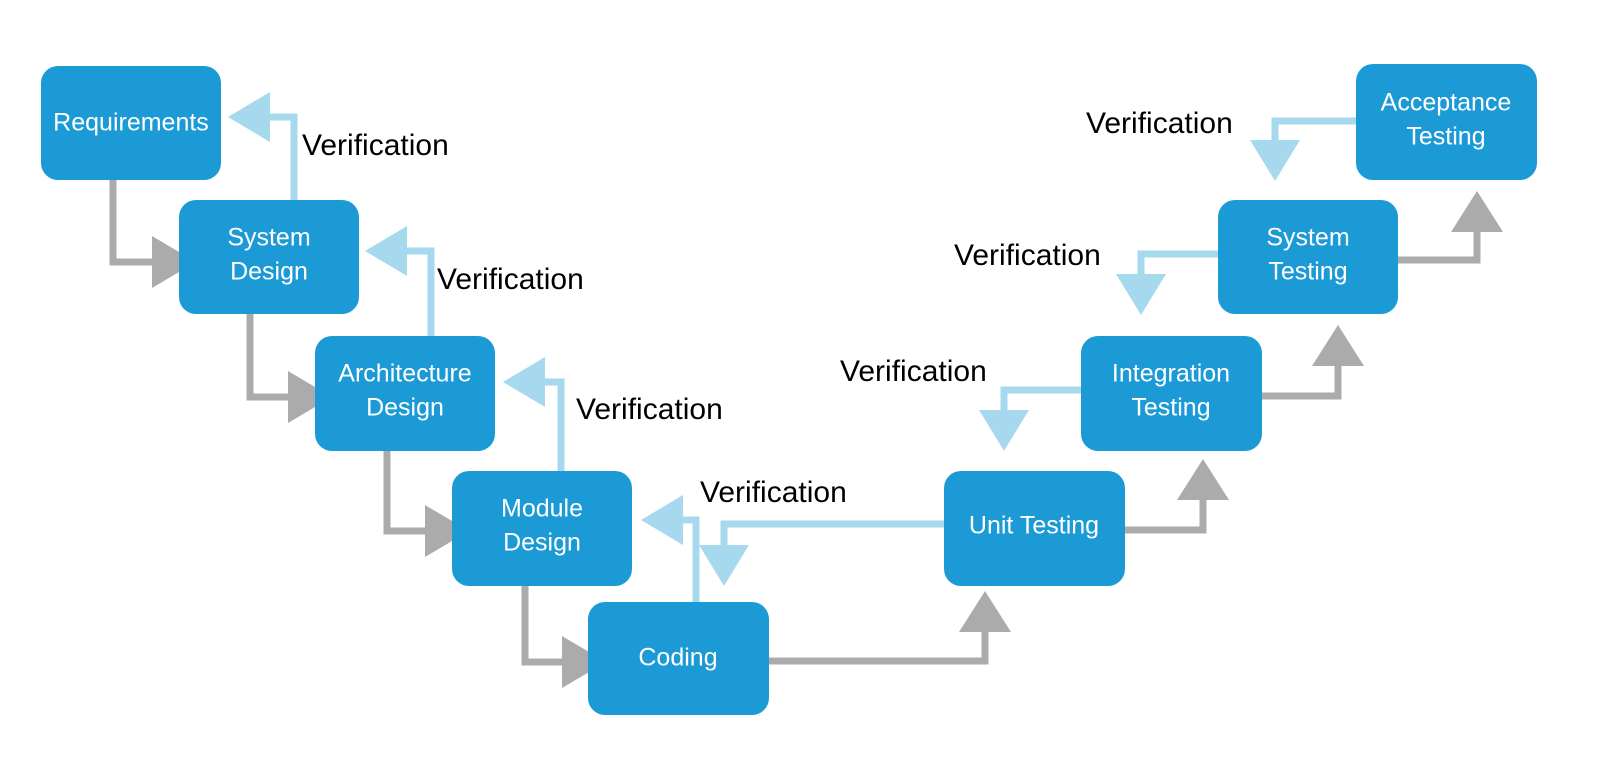 This screenshot has height=778, width=1601. What do you see at coordinates (913, 371) in the screenshot?
I see `verification-label-5: Verification` at bounding box center [913, 371].